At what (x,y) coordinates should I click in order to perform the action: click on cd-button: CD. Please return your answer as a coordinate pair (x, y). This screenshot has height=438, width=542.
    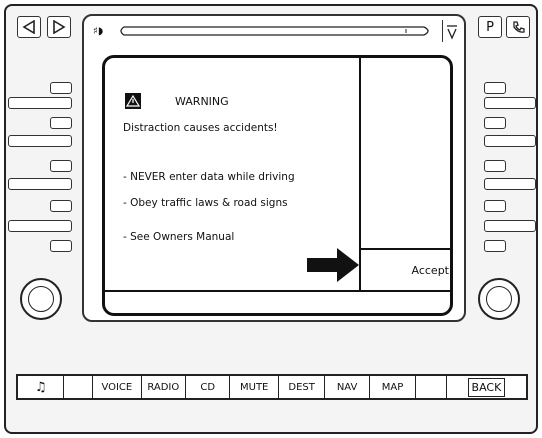
    Looking at the image, I should click on (208, 387).